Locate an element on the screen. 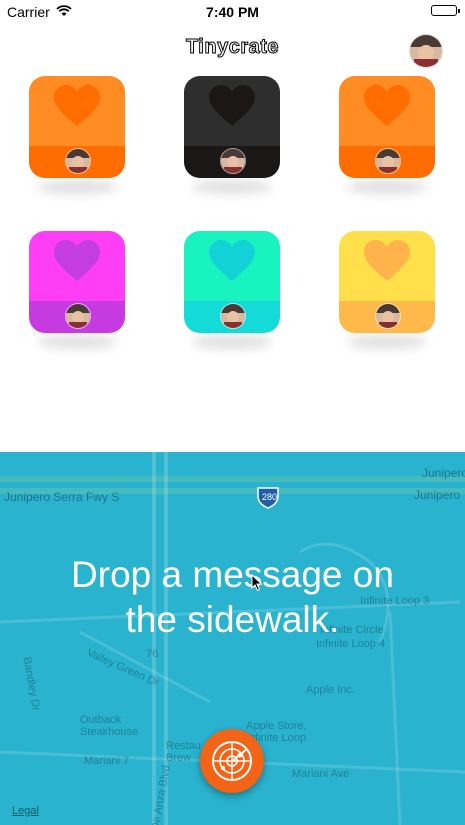 This screenshot has width=465, height=825. status-bar: Carrier 7:40 PM is located at coordinates (232, 12).